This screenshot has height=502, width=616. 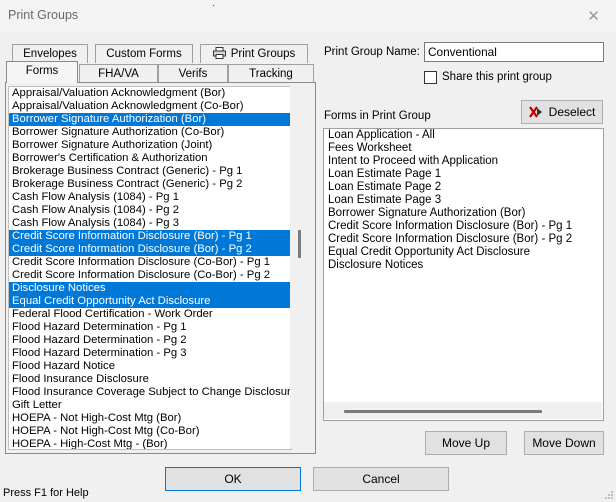 I want to click on print-group-form-item: Disclosure Notices, so click(x=463, y=265).